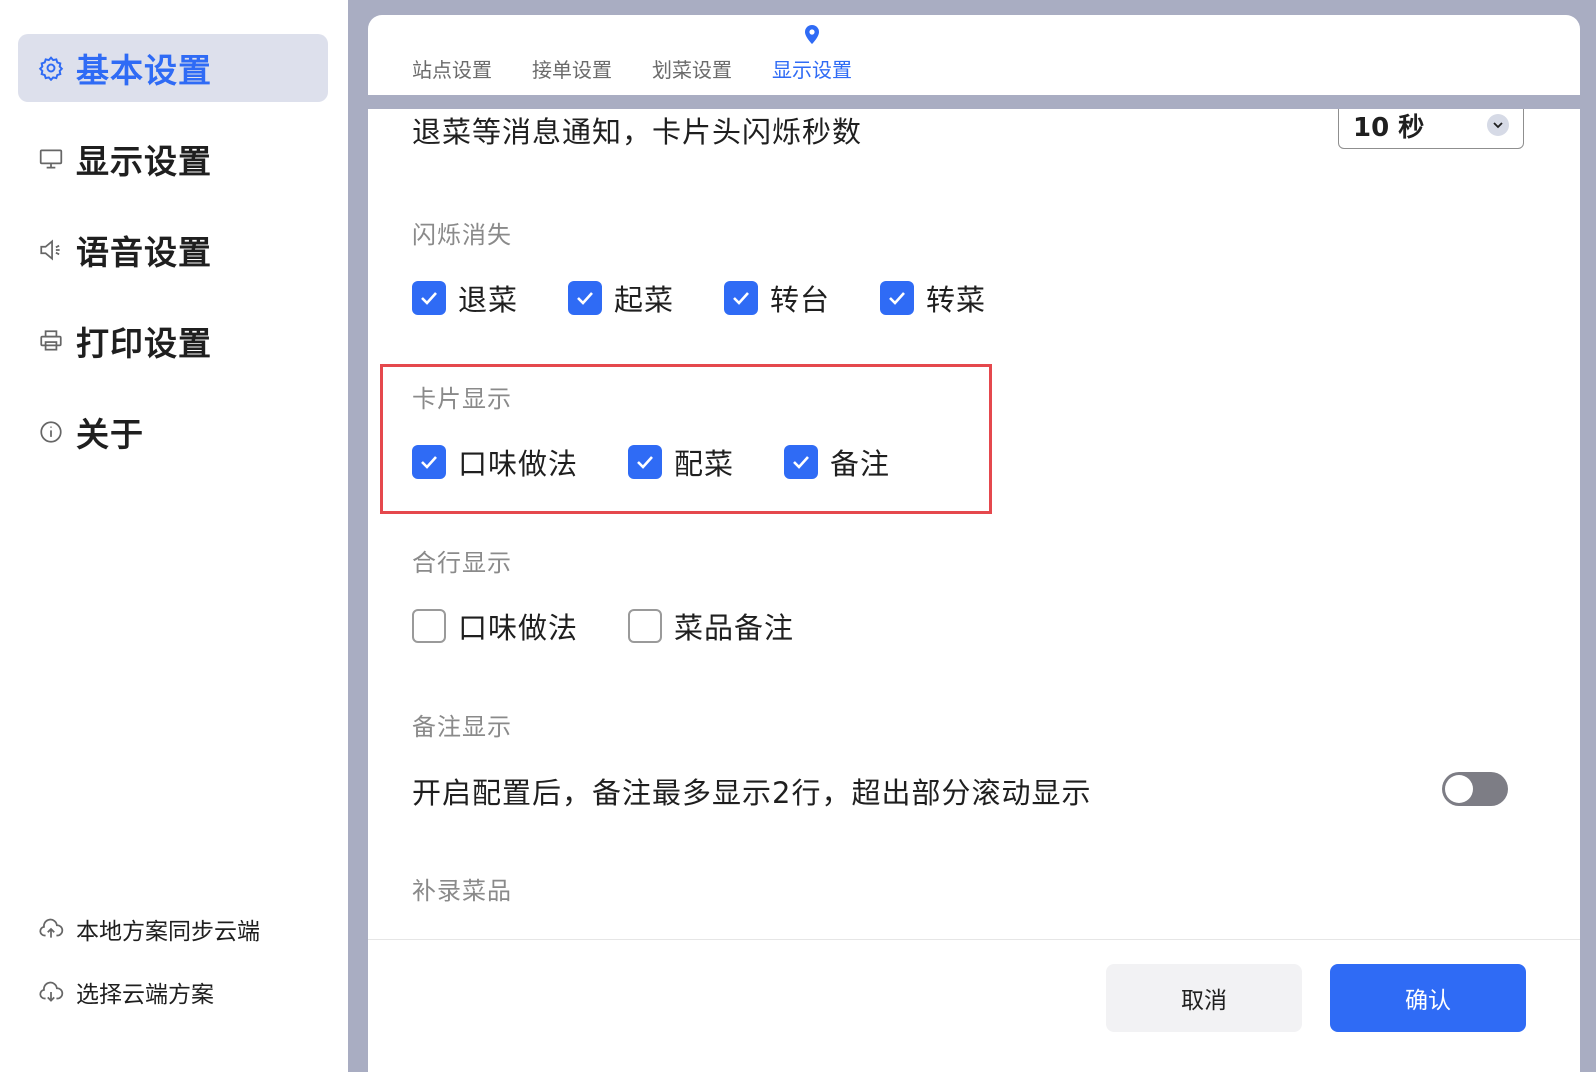 This screenshot has height=1072, width=1596. I want to click on monitor-icon, so click(51, 159).